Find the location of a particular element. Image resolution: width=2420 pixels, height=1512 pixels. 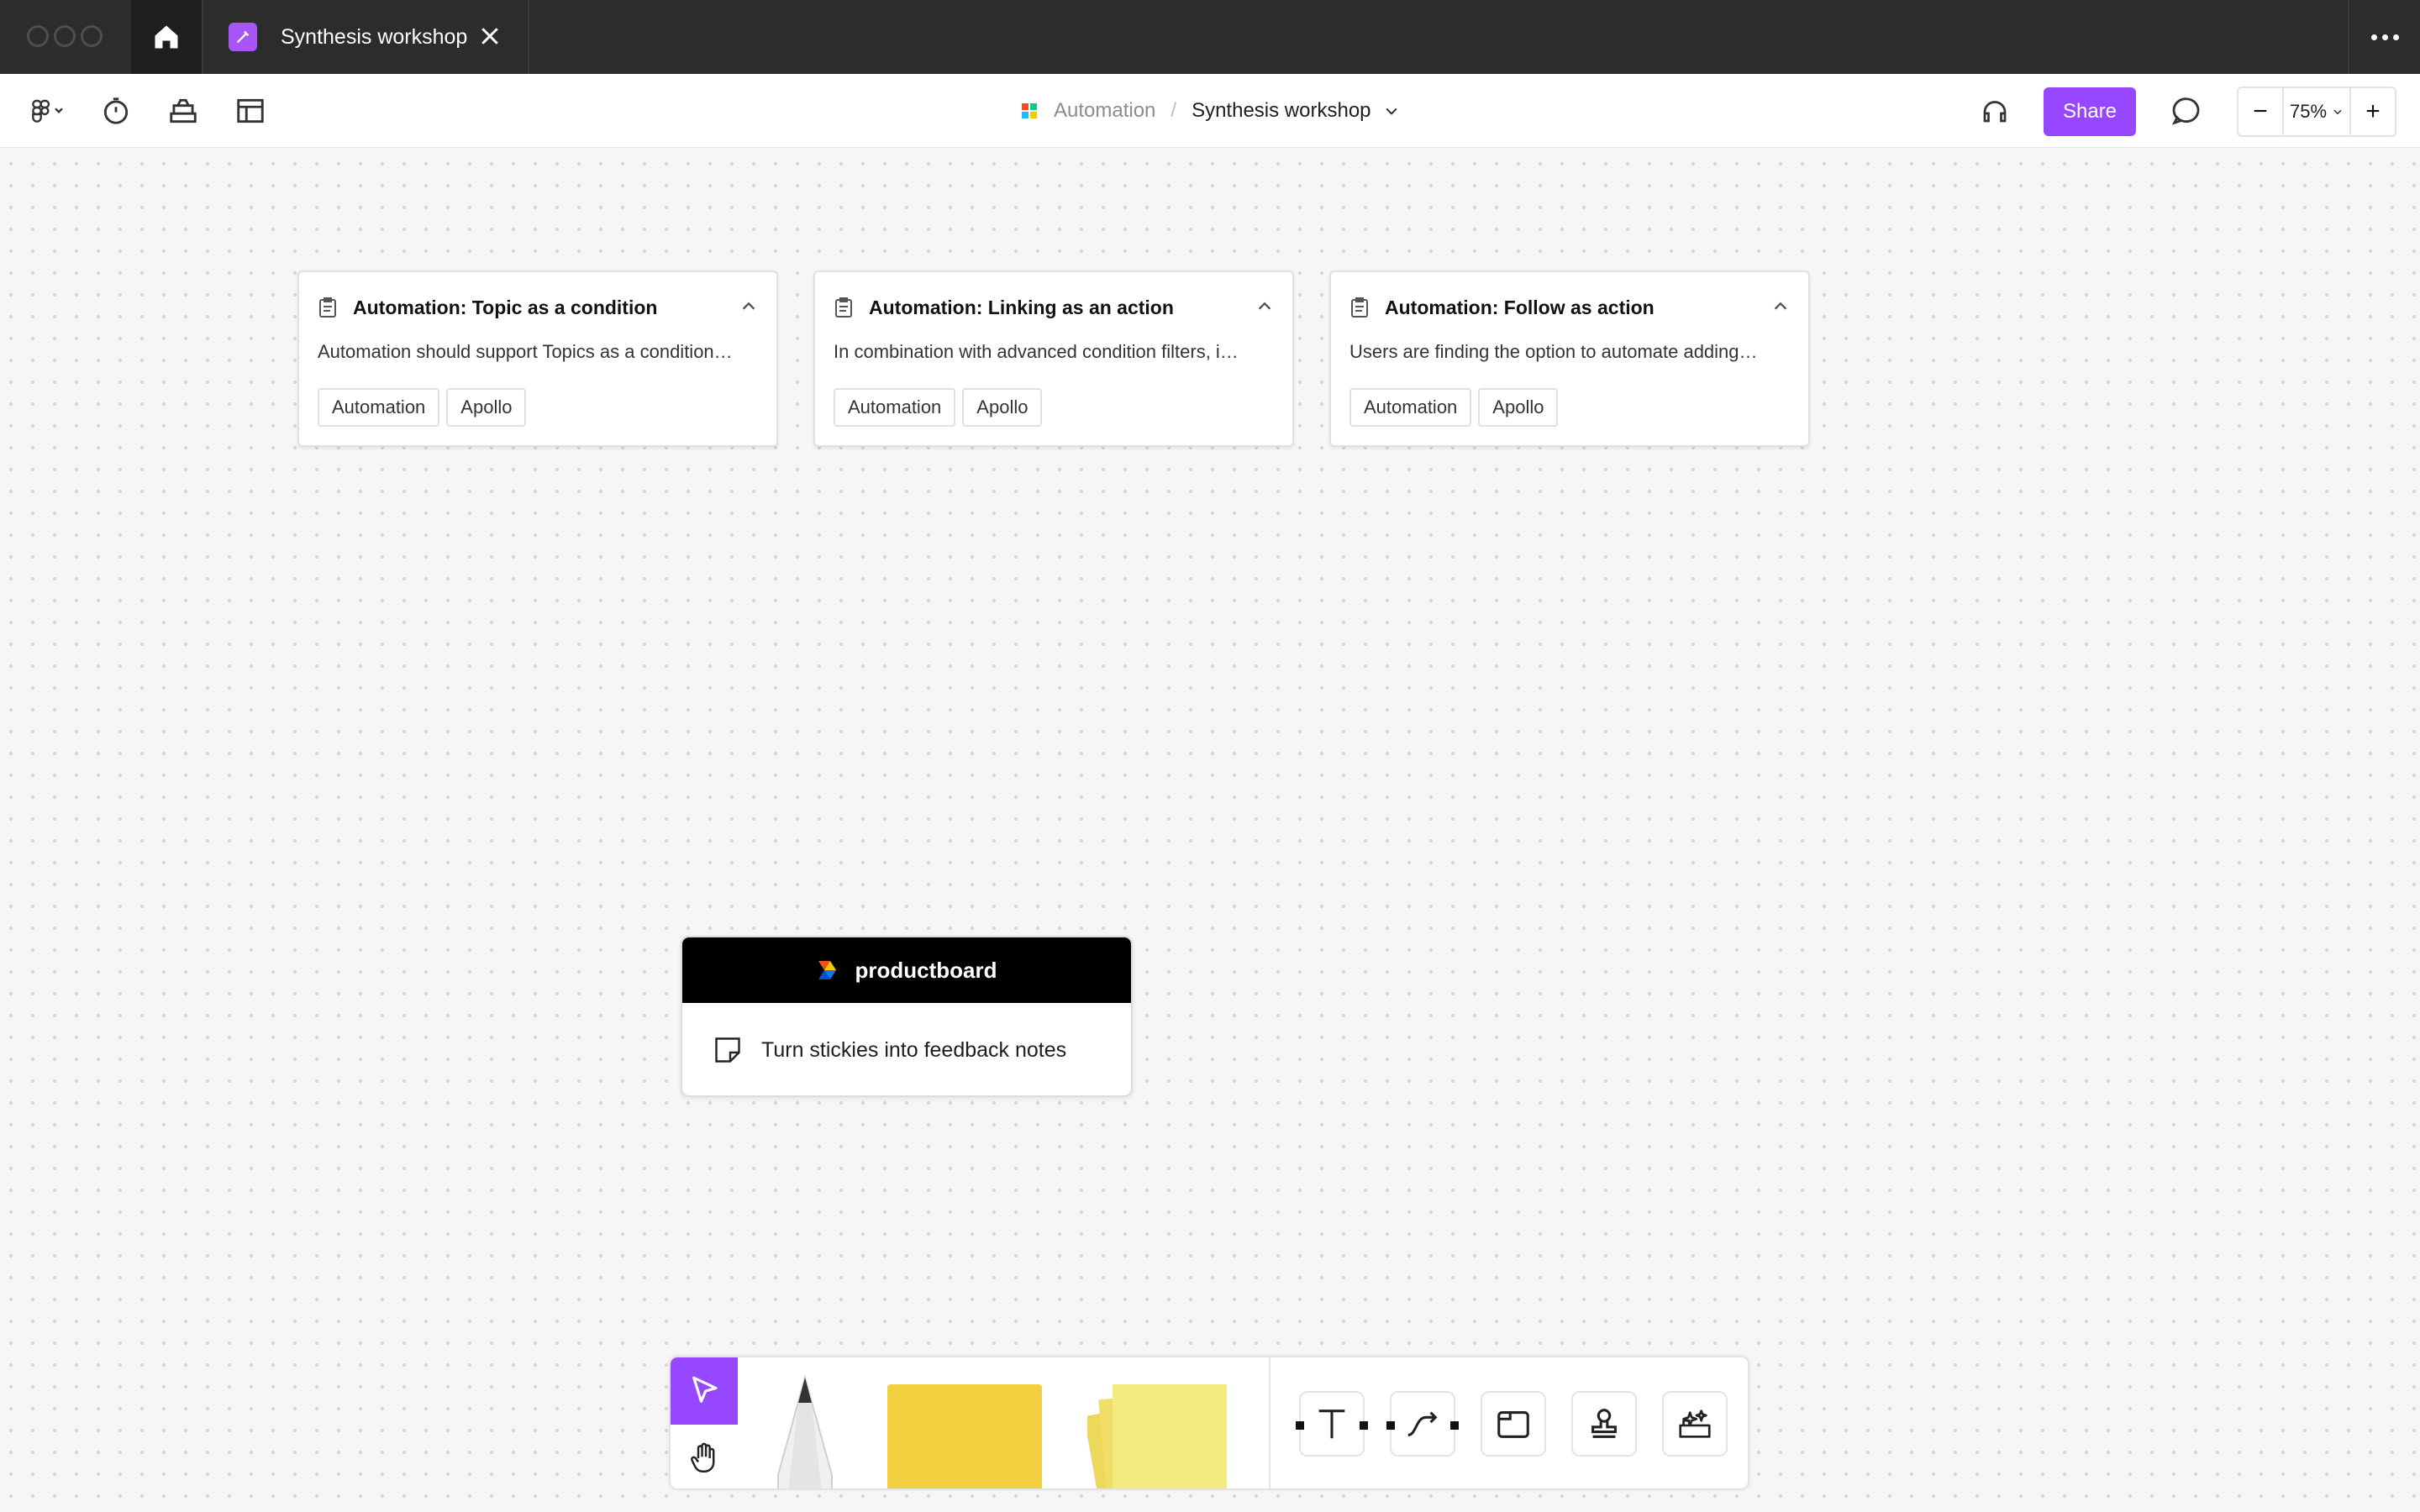

productboard-logo-icon is located at coordinates (827, 970).